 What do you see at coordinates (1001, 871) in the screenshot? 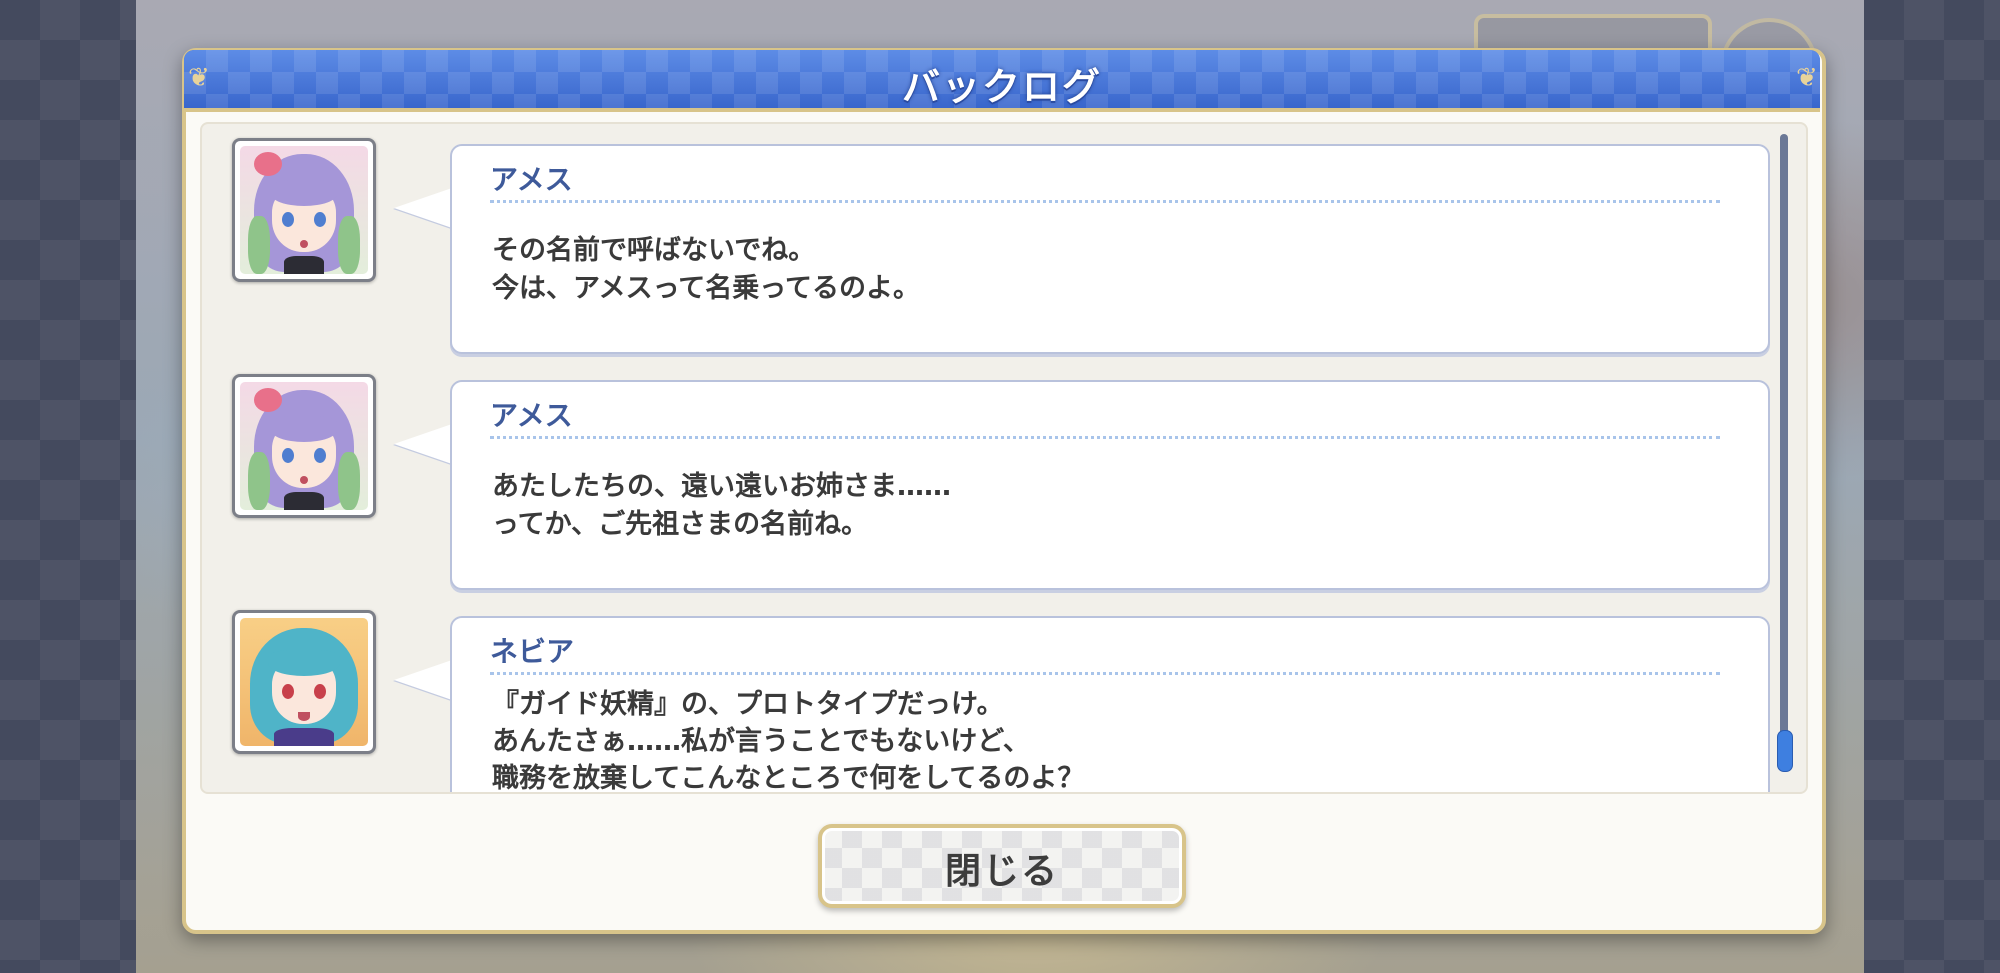
I see `close-button-label: 閉じる` at bounding box center [1001, 871].